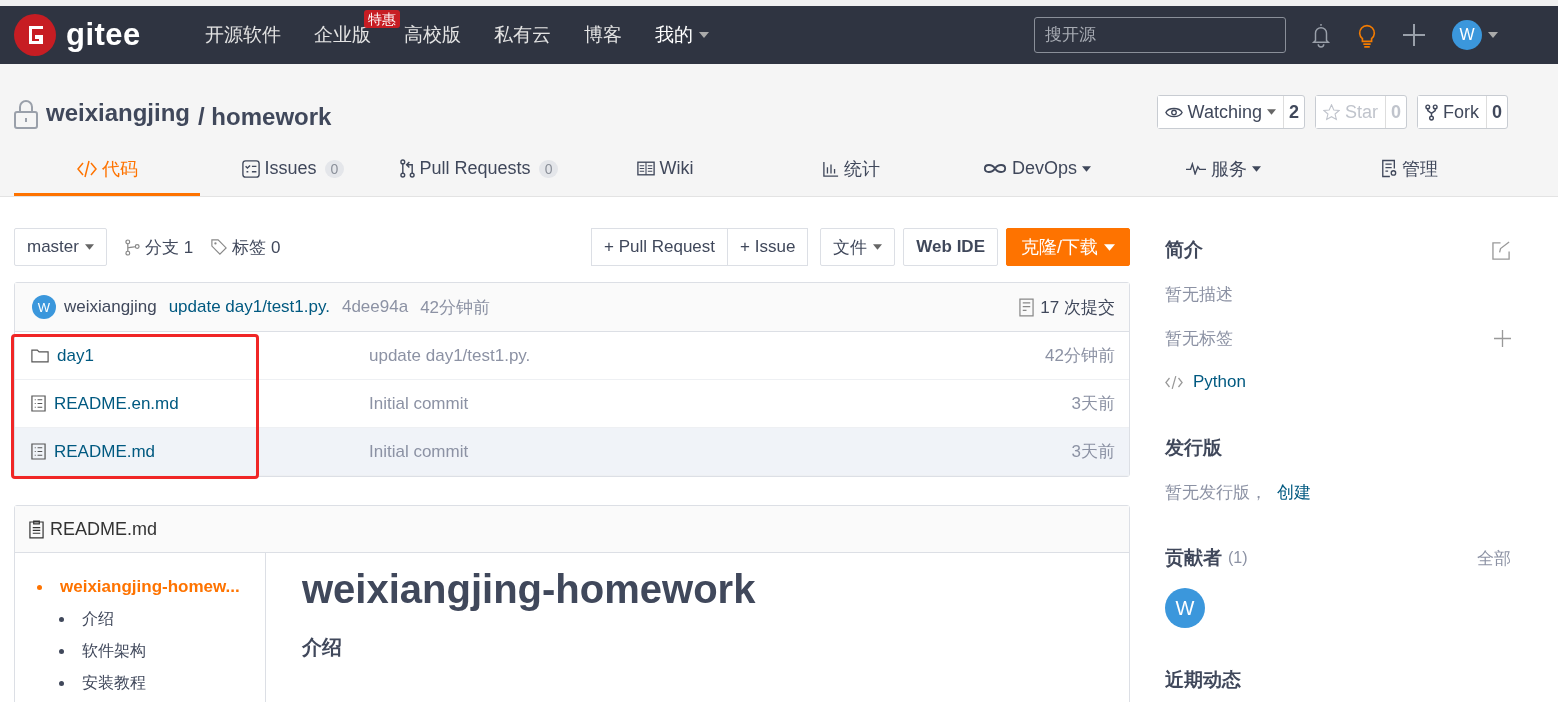  What do you see at coordinates (265, 117) in the screenshot?
I see `repo-name-link: / homework` at bounding box center [265, 117].